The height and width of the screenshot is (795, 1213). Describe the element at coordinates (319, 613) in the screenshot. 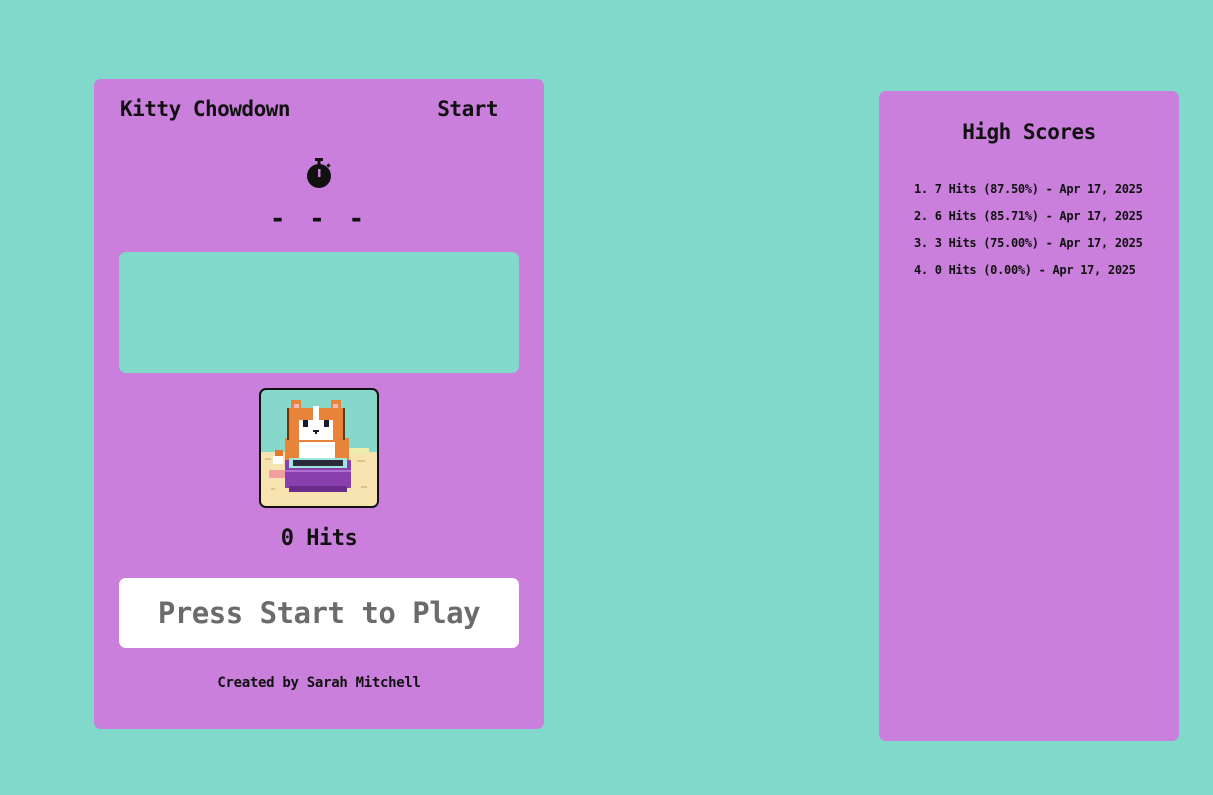

I see `press-start-button: Press Start to Play` at that location.